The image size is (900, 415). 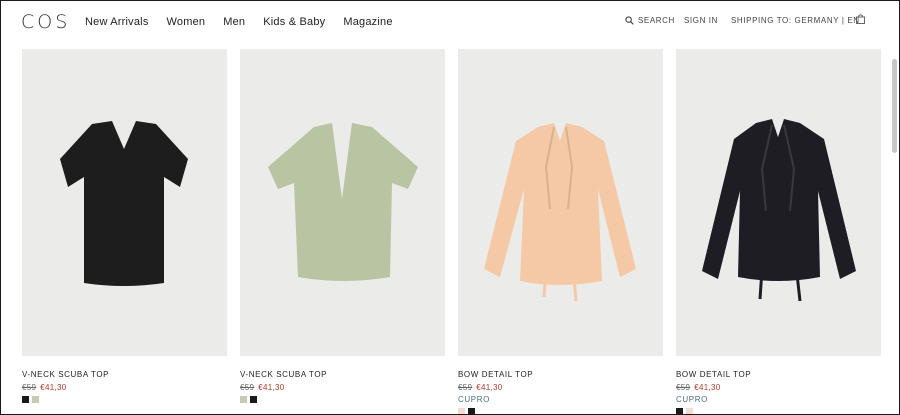 I want to click on shopping-bag-icon, so click(x=860, y=19).